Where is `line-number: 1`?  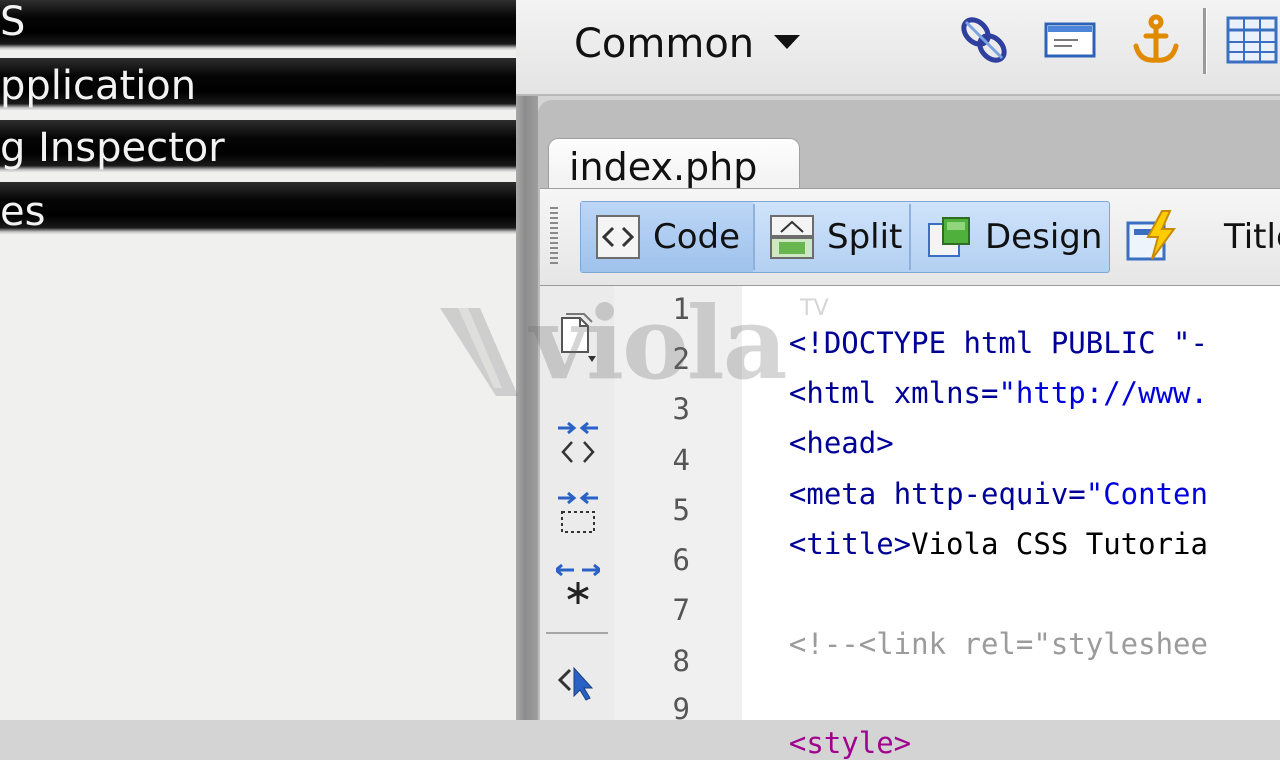 line-number: 1 is located at coordinates (681, 309).